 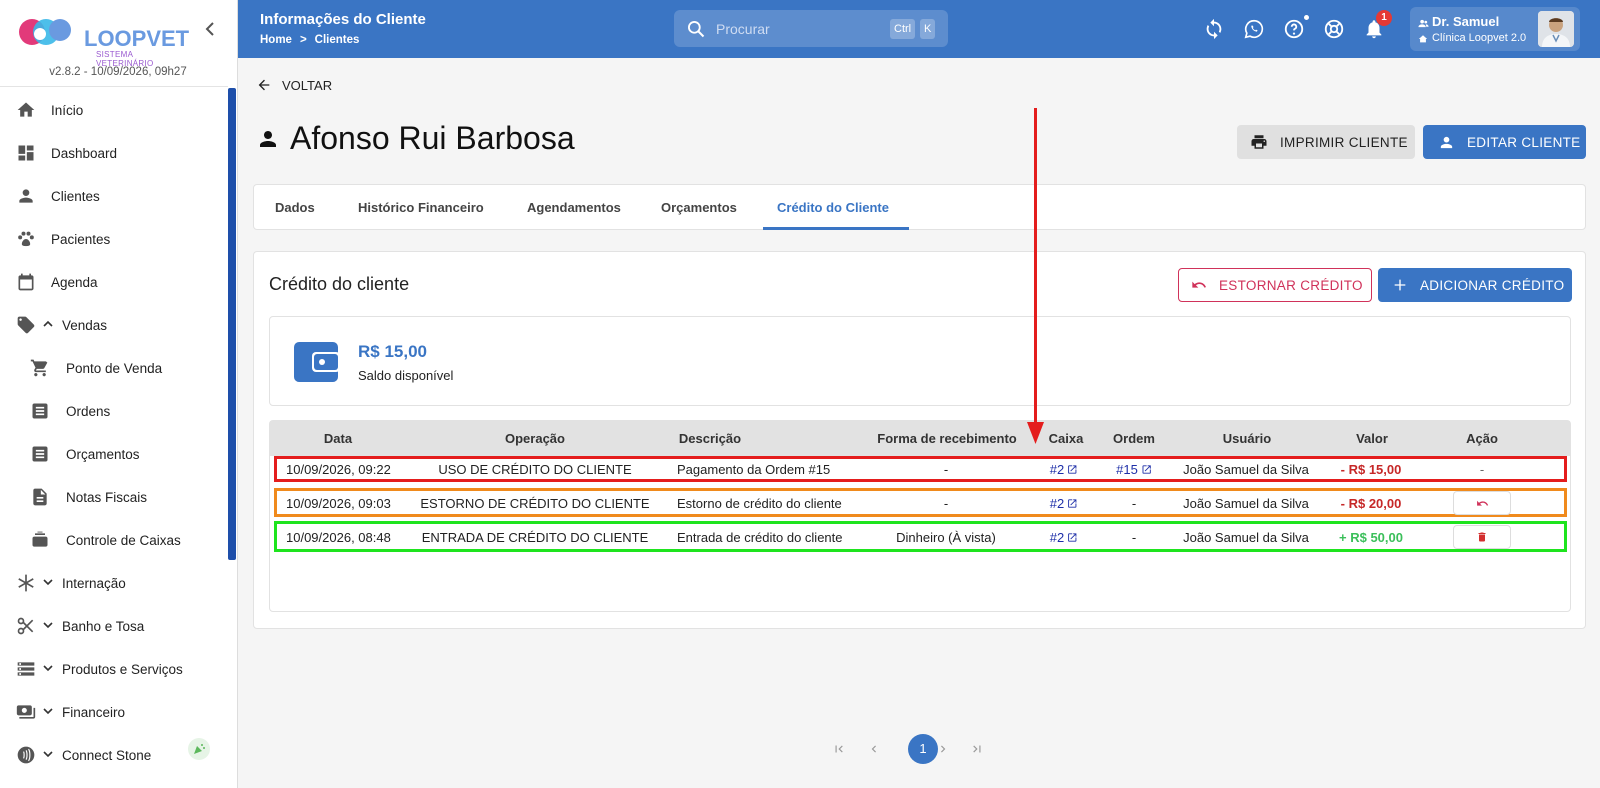 I want to click on column-header-forma: Forma de recebimento, so click(x=947, y=438).